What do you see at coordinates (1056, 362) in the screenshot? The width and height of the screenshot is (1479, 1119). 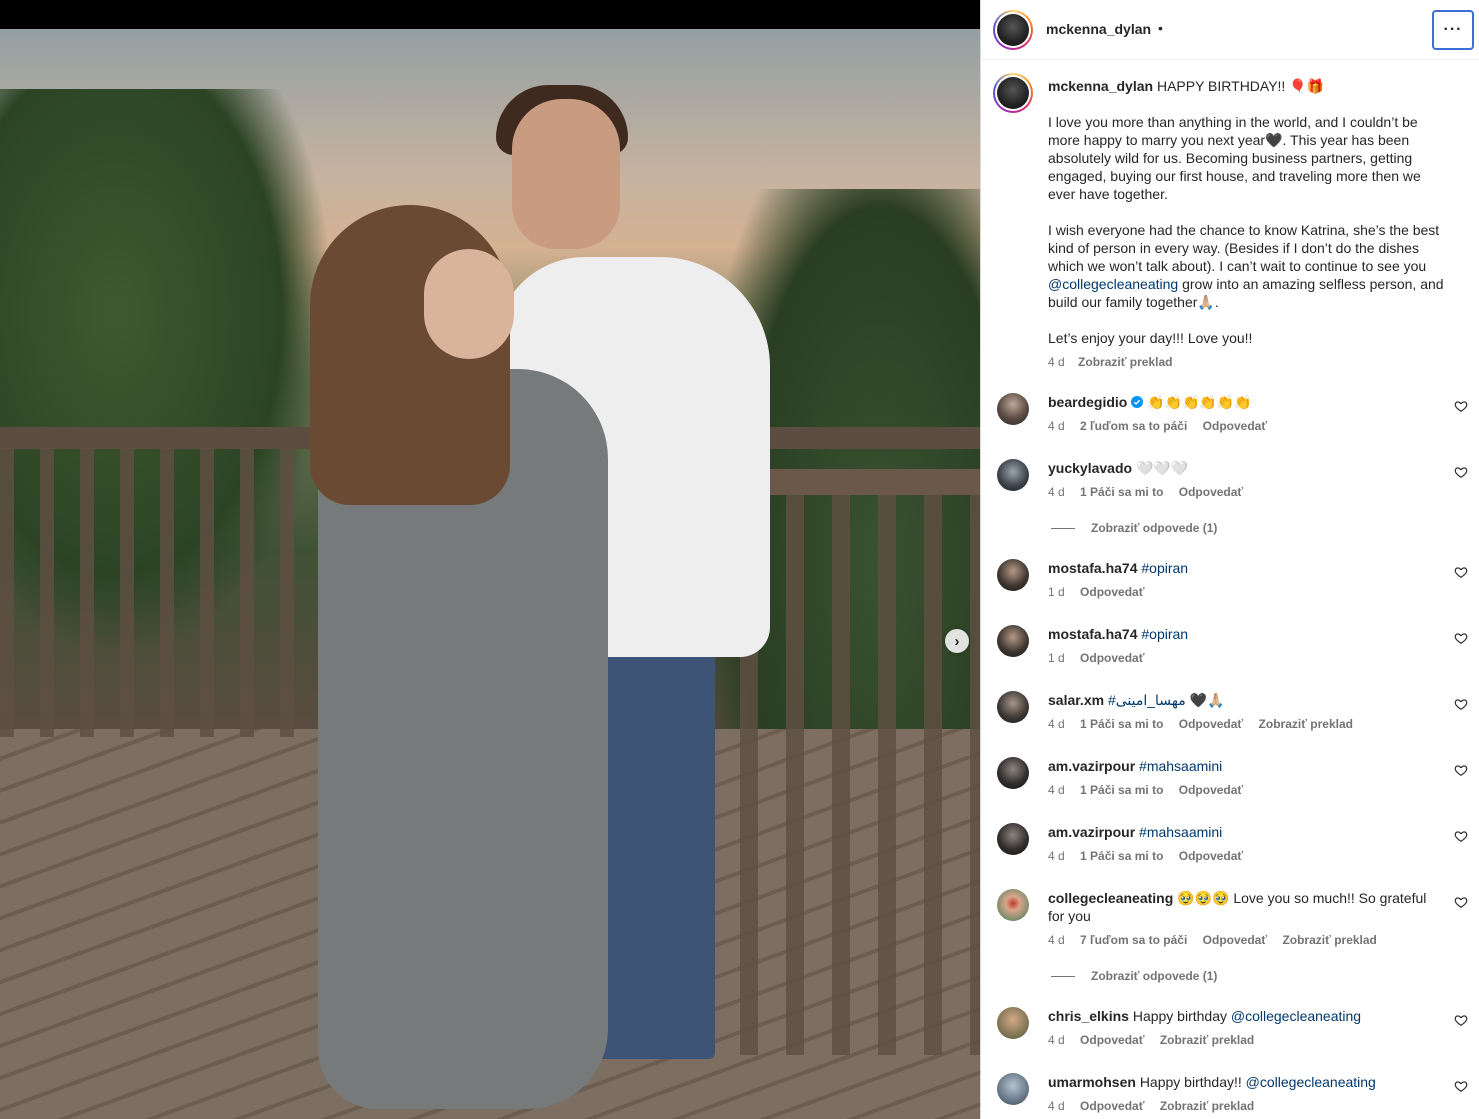 I see `caption-time: 4 d` at bounding box center [1056, 362].